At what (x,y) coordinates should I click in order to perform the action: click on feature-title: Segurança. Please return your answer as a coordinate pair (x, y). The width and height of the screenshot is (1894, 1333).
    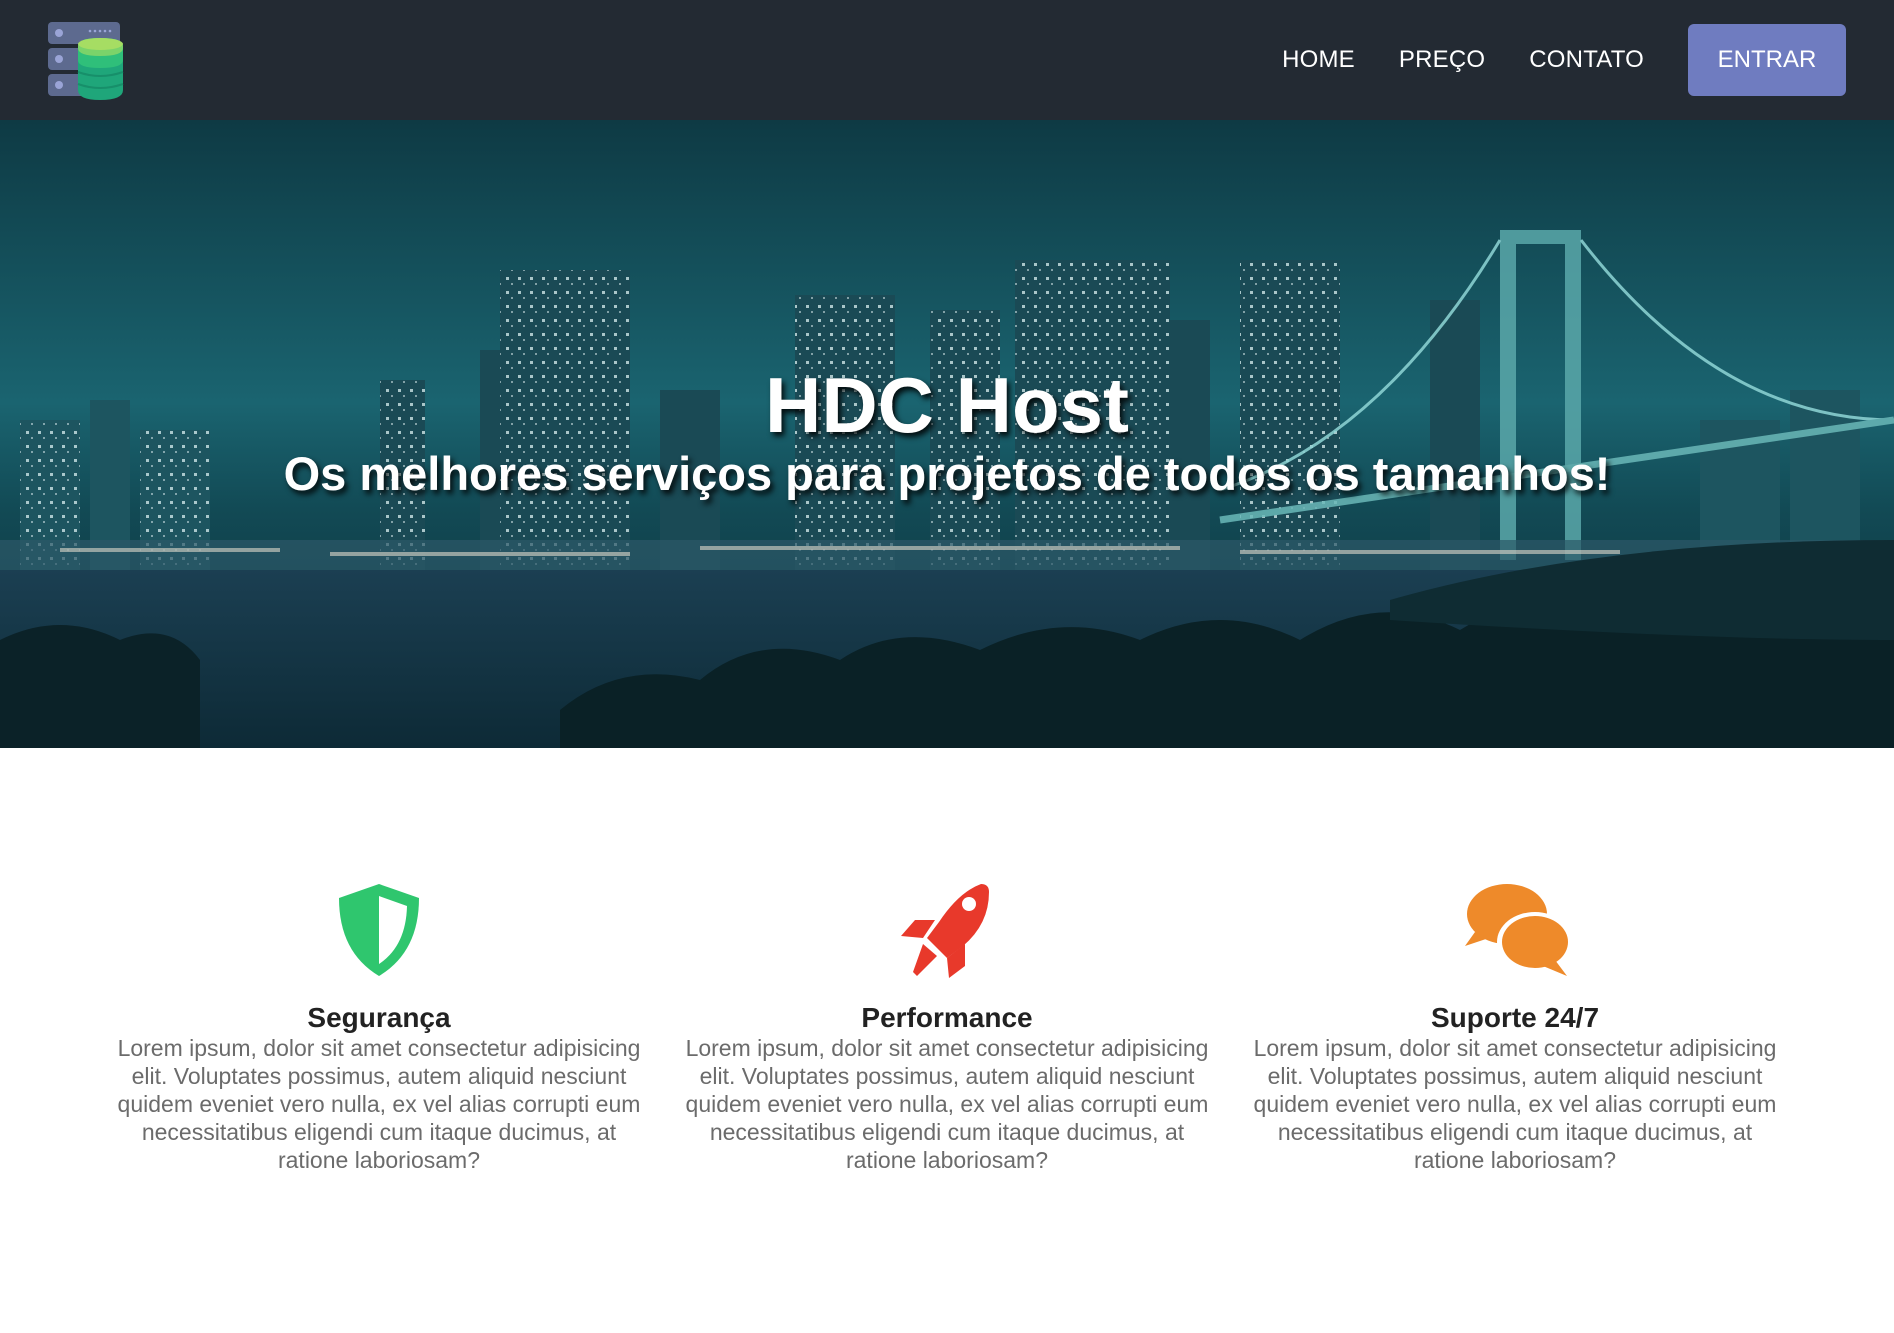
    Looking at the image, I should click on (379, 1017).